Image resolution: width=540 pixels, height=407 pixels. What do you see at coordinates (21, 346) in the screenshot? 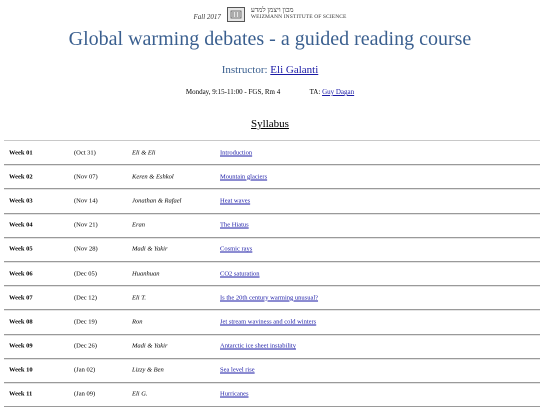
I see `week-cell: Week 09` at bounding box center [21, 346].